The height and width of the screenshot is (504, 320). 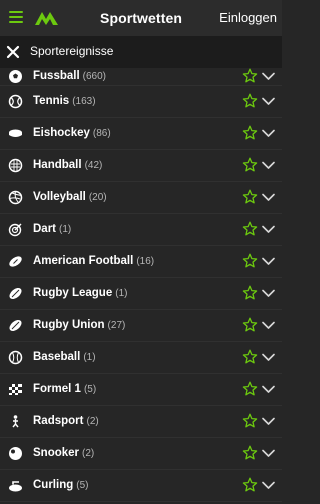 What do you see at coordinates (83, 261) in the screenshot?
I see `sport-name: American Football` at bounding box center [83, 261].